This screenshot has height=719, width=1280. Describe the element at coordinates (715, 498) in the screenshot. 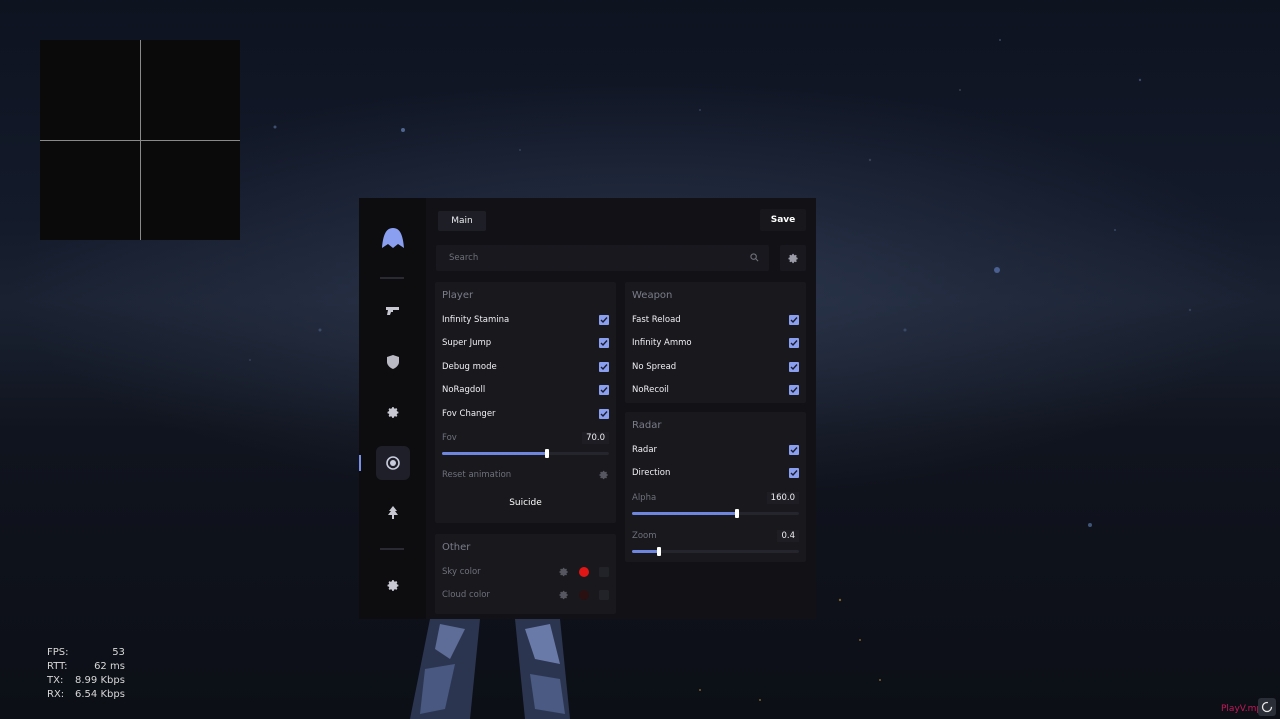

I see `alpha-slider-header: Alpha 160.0` at that location.